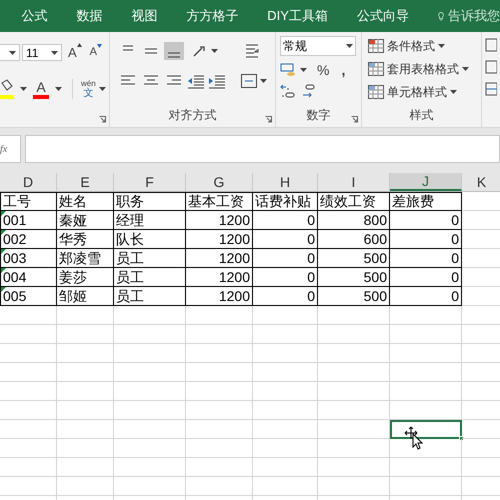  Describe the element at coordinates (144, 16) in the screenshot. I see `ribbon-tab: 视图` at that location.